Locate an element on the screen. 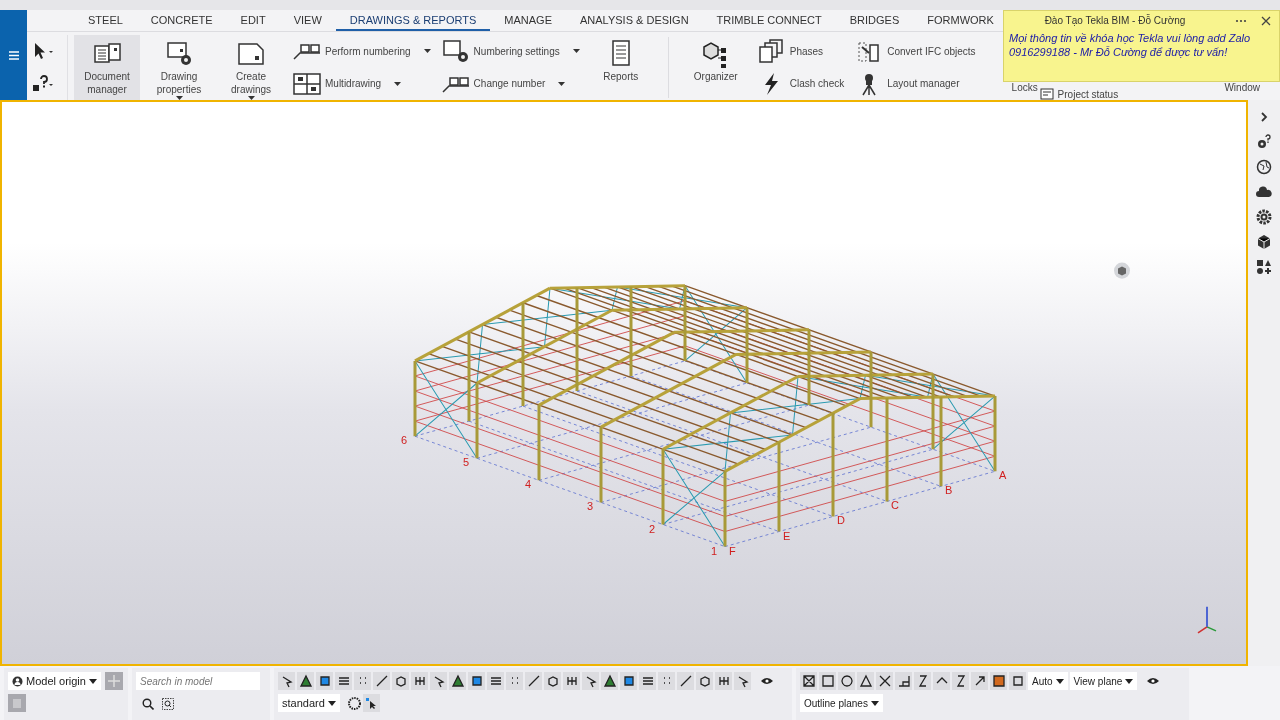  ribbon-button: Perform numbering is located at coordinates (361, 51).